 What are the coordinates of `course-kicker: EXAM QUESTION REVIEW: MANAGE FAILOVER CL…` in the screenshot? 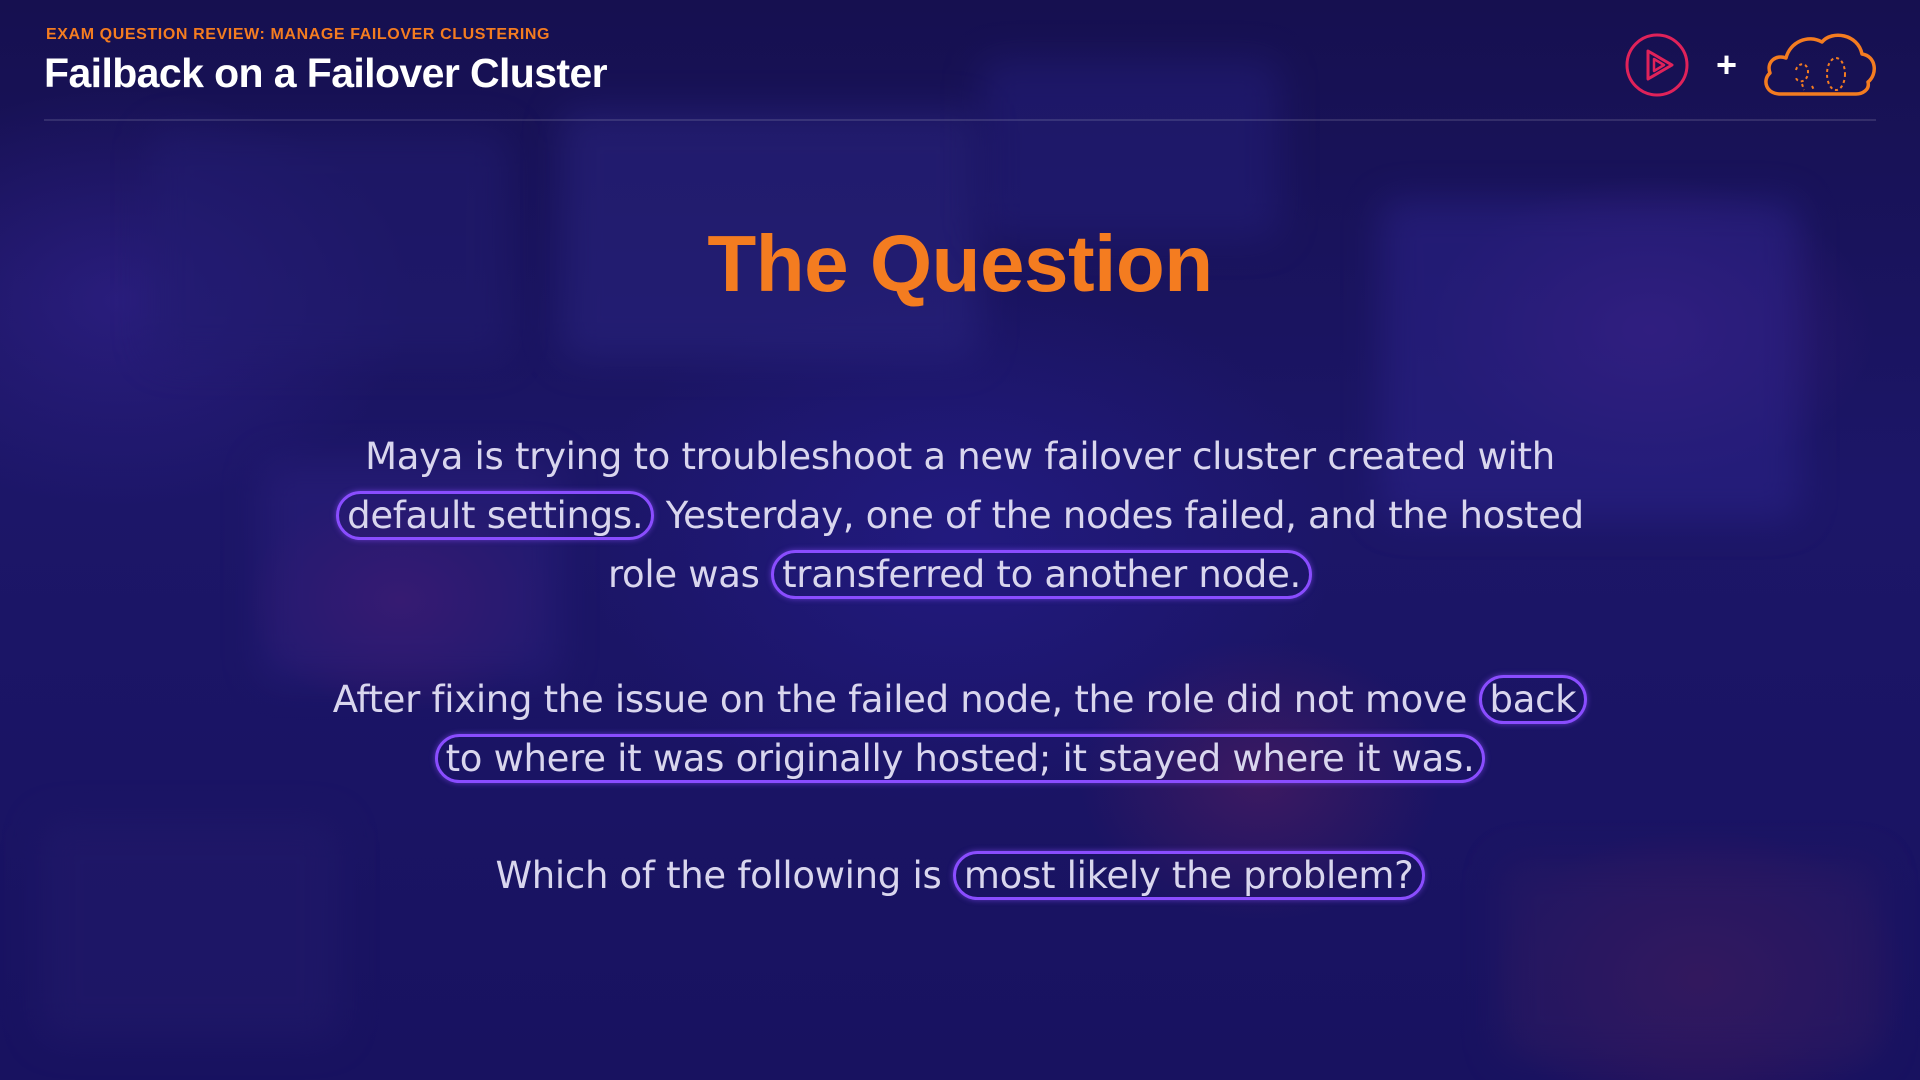 It's located at (298, 34).